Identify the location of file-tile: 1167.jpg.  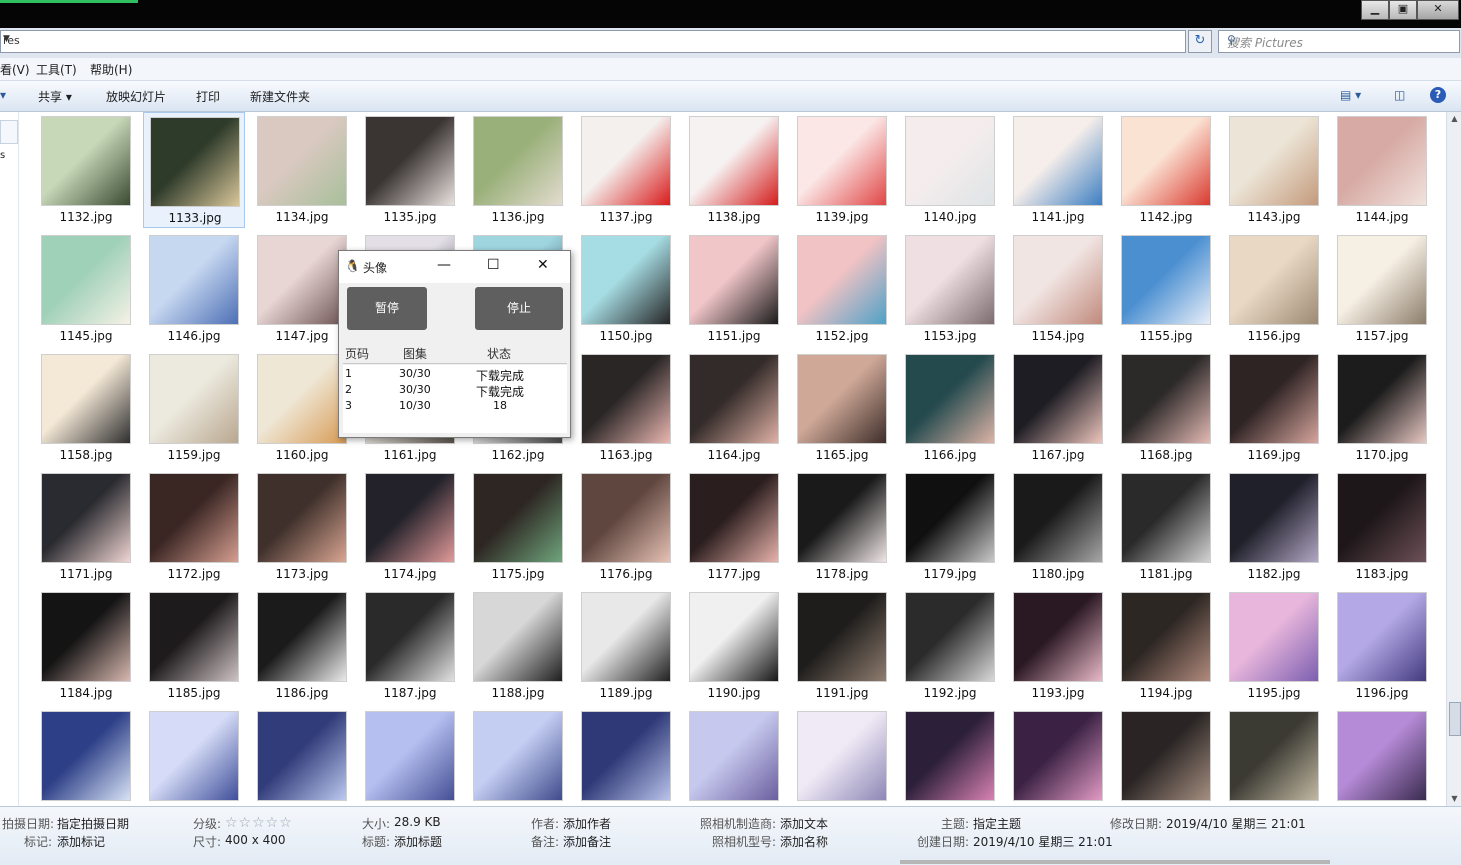
(1058, 408).